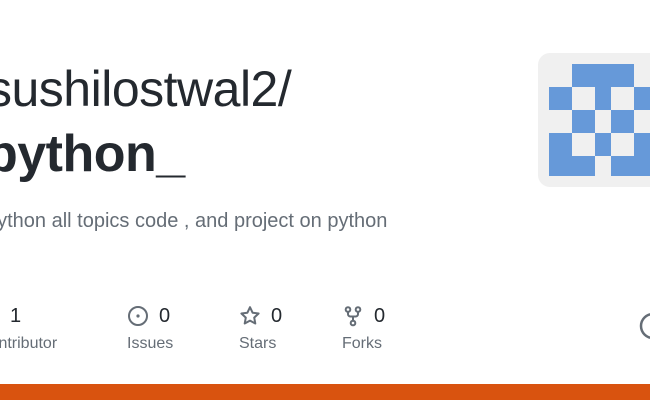  I want to click on stat-issues: 0 Issues, so click(150, 332).